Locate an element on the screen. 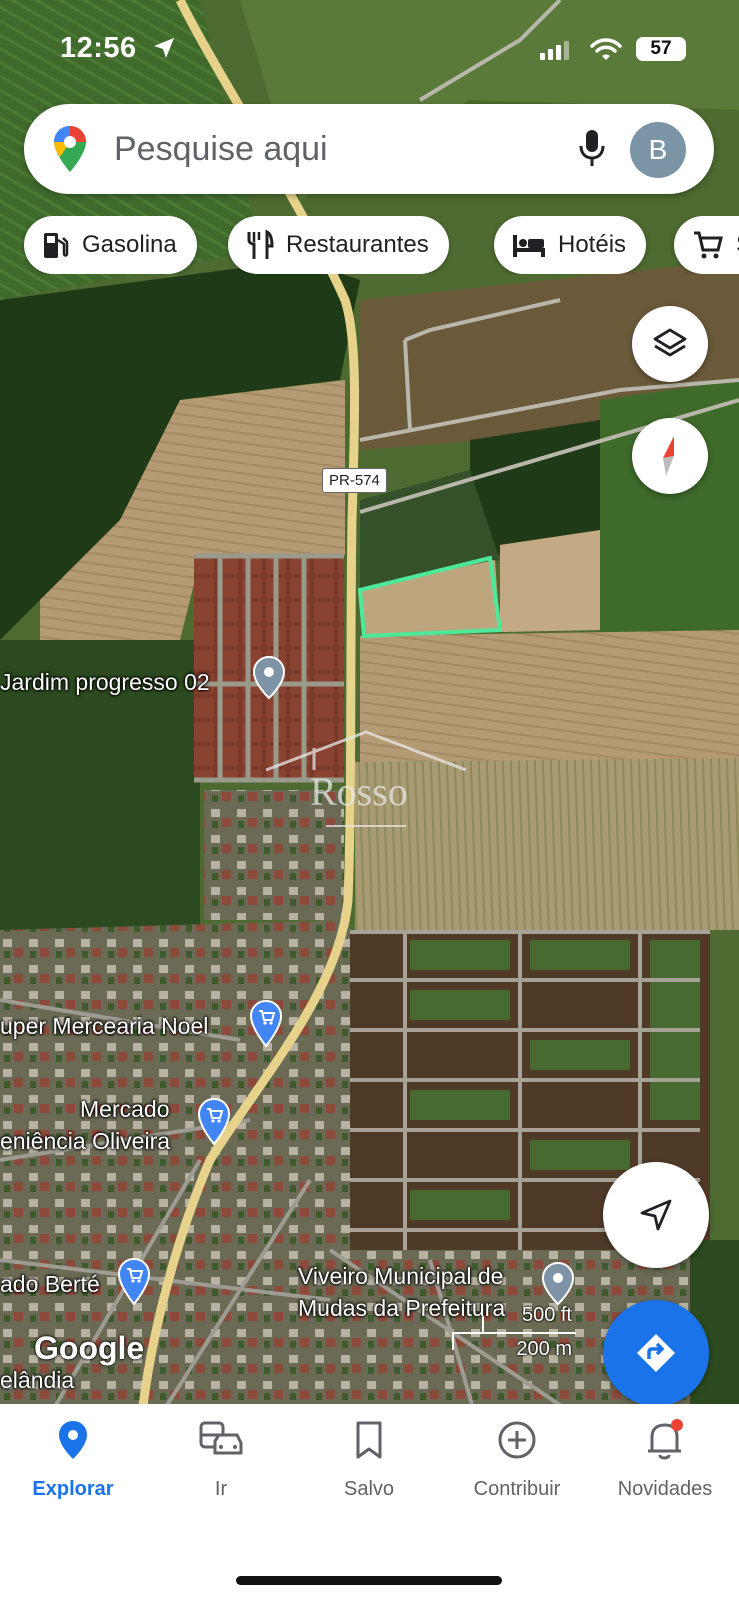 Image resolution: width=739 pixels, height=1600 pixels. shopping-cart-icon is located at coordinates (708, 245).